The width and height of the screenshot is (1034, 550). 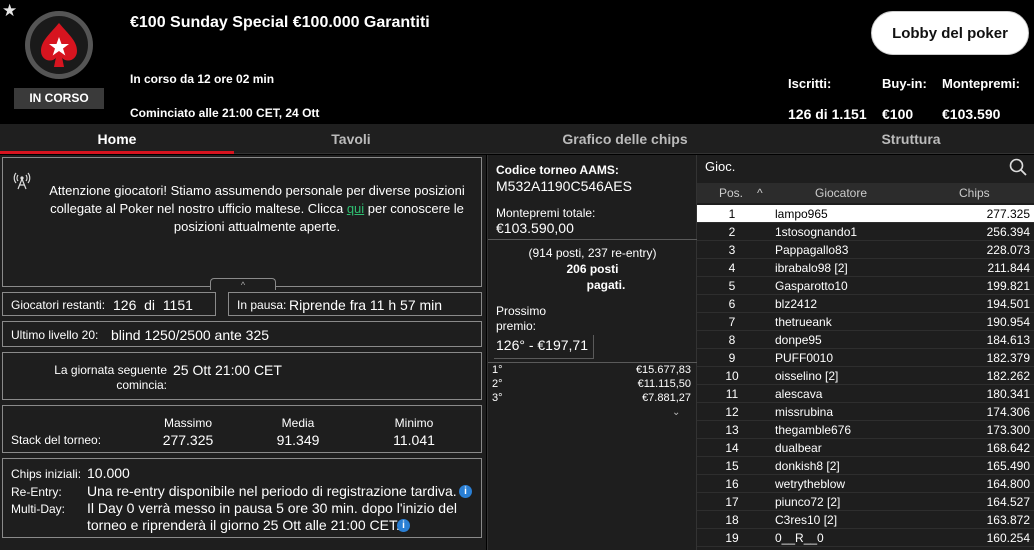 What do you see at coordinates (355, 208) in the screenshot?
I see `announcement-link: qui` at bounding box center [355, 208].